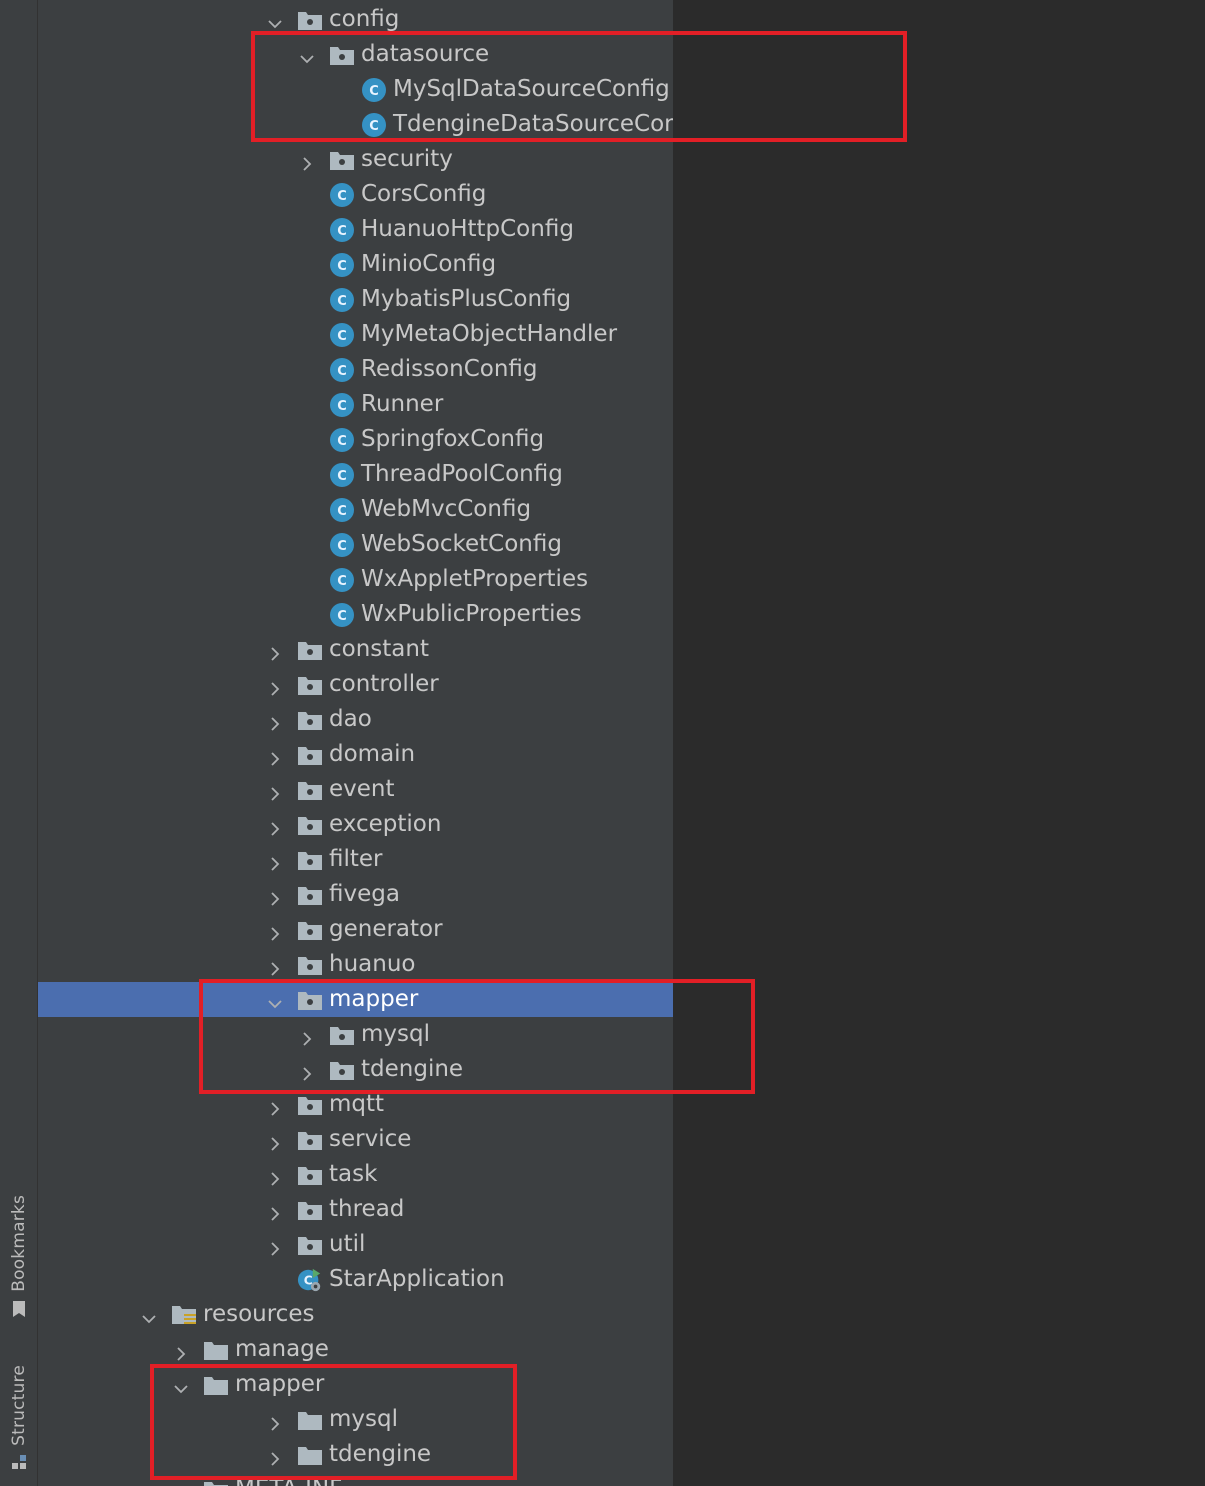 The height and width of the screenshot is (1486, 1205). What do you see at coordinates (348, 1244) in the screenshot?
I see `tree-row: util` at bounding box center [348, 1244].